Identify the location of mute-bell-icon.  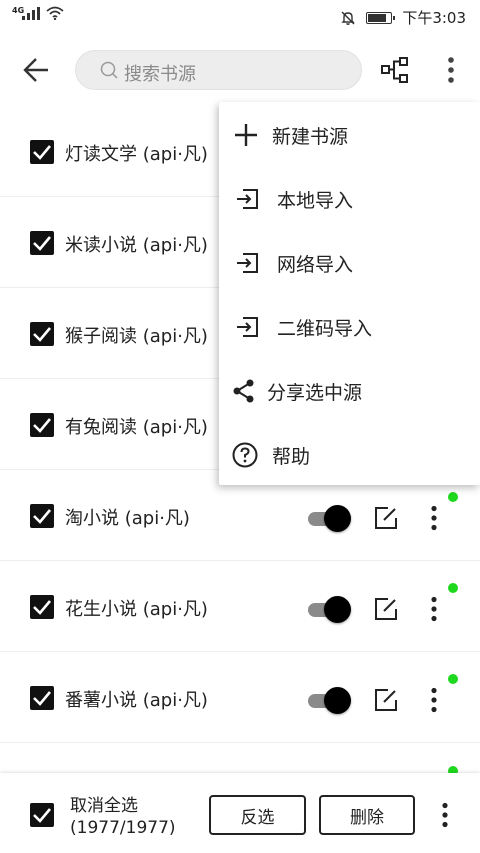
(348, 18).